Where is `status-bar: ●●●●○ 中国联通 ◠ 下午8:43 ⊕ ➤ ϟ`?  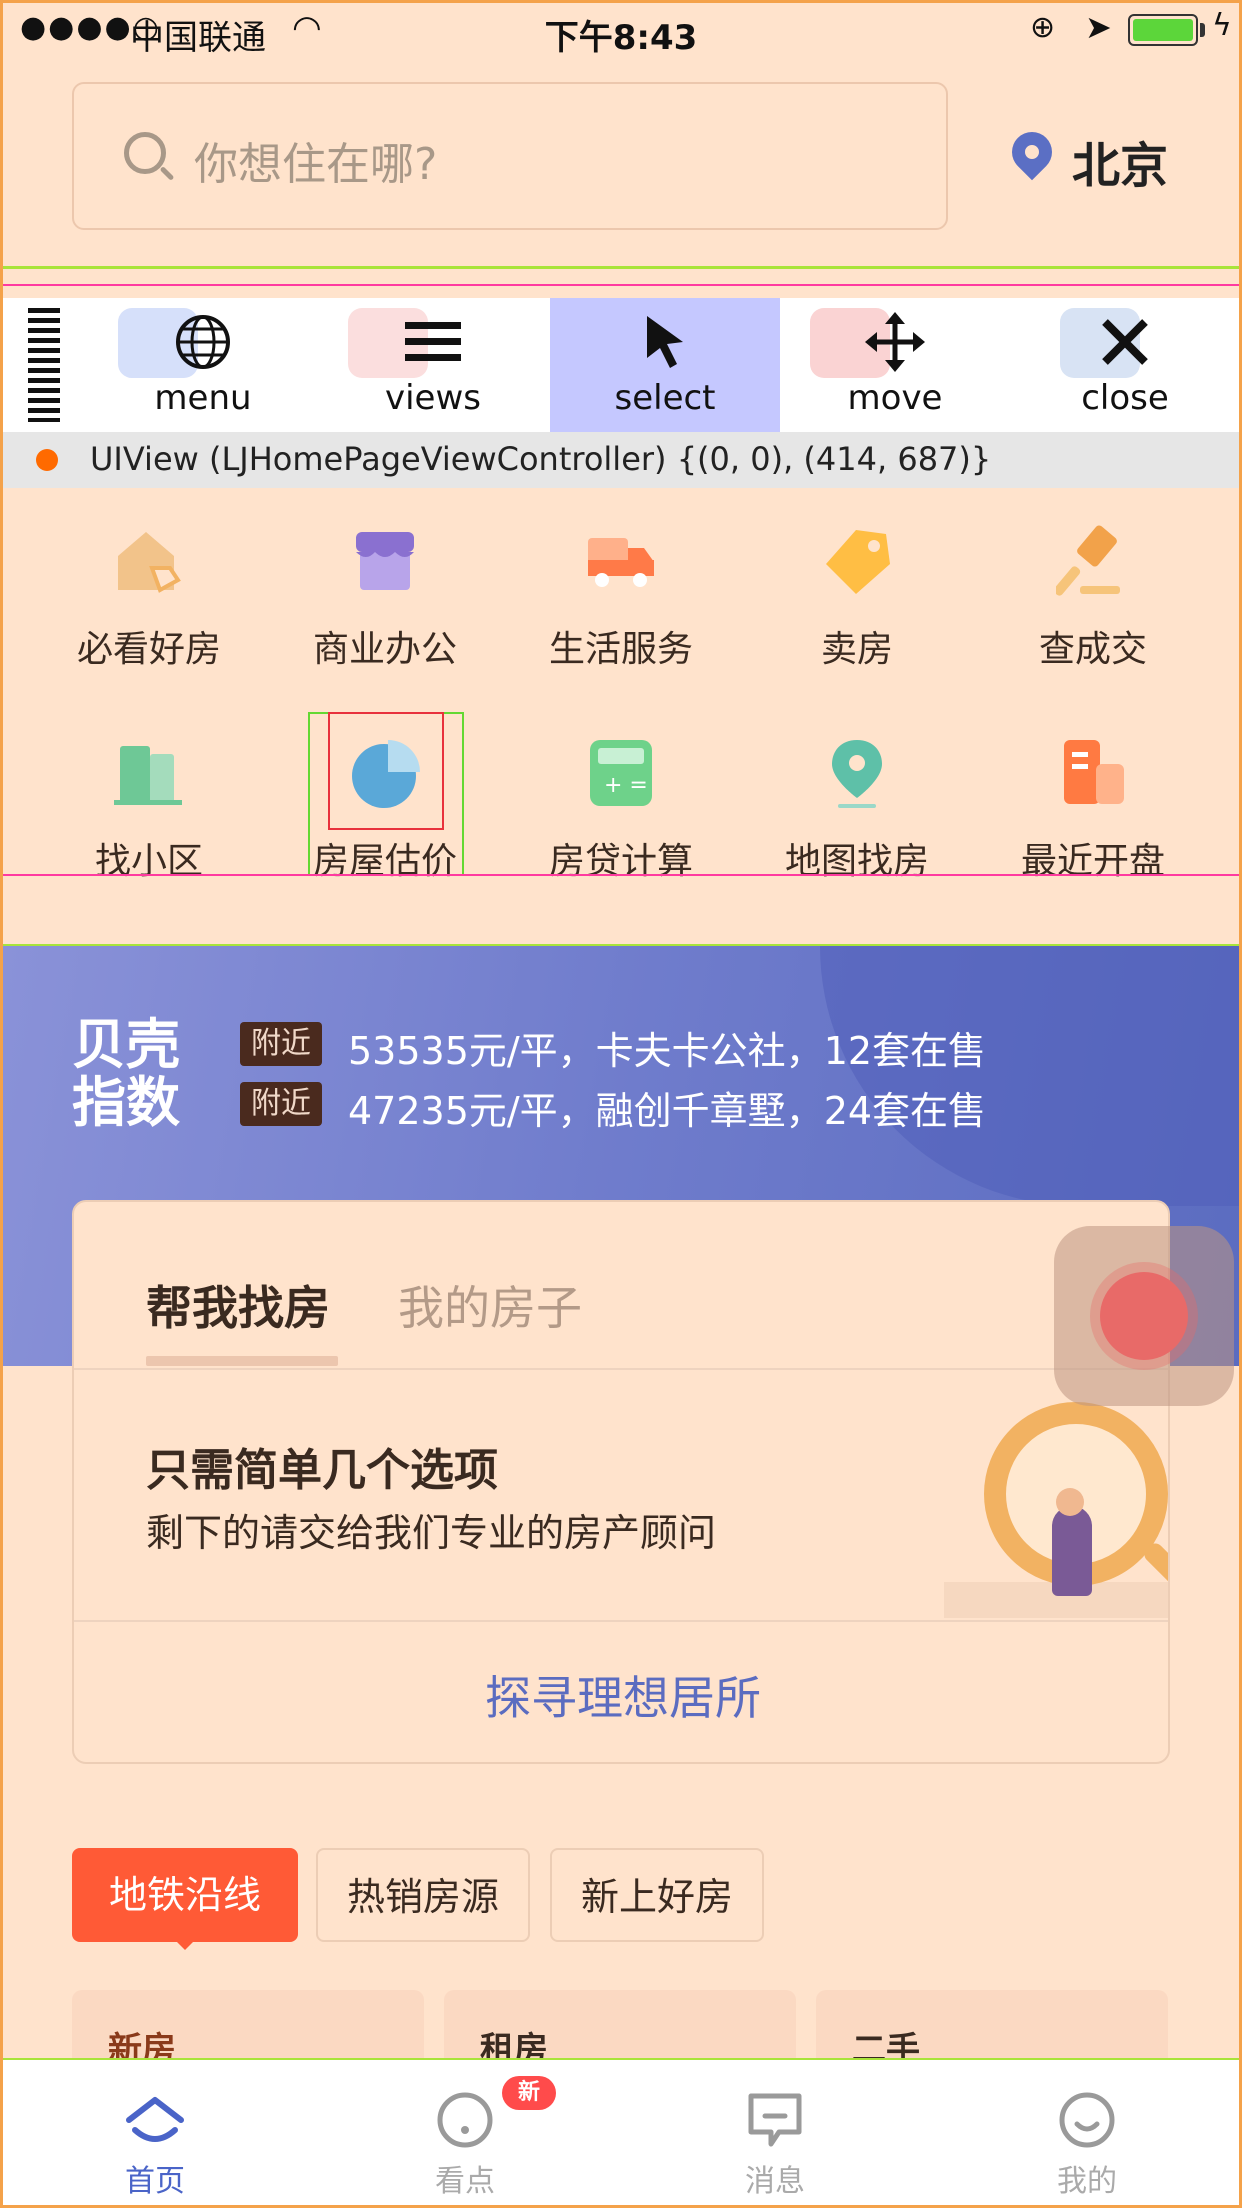
status-bar: ●●●●○ 中国联通 ◠ 下午8:43 ⊕ ➤ ϟ is located at coordinates (621, 31).